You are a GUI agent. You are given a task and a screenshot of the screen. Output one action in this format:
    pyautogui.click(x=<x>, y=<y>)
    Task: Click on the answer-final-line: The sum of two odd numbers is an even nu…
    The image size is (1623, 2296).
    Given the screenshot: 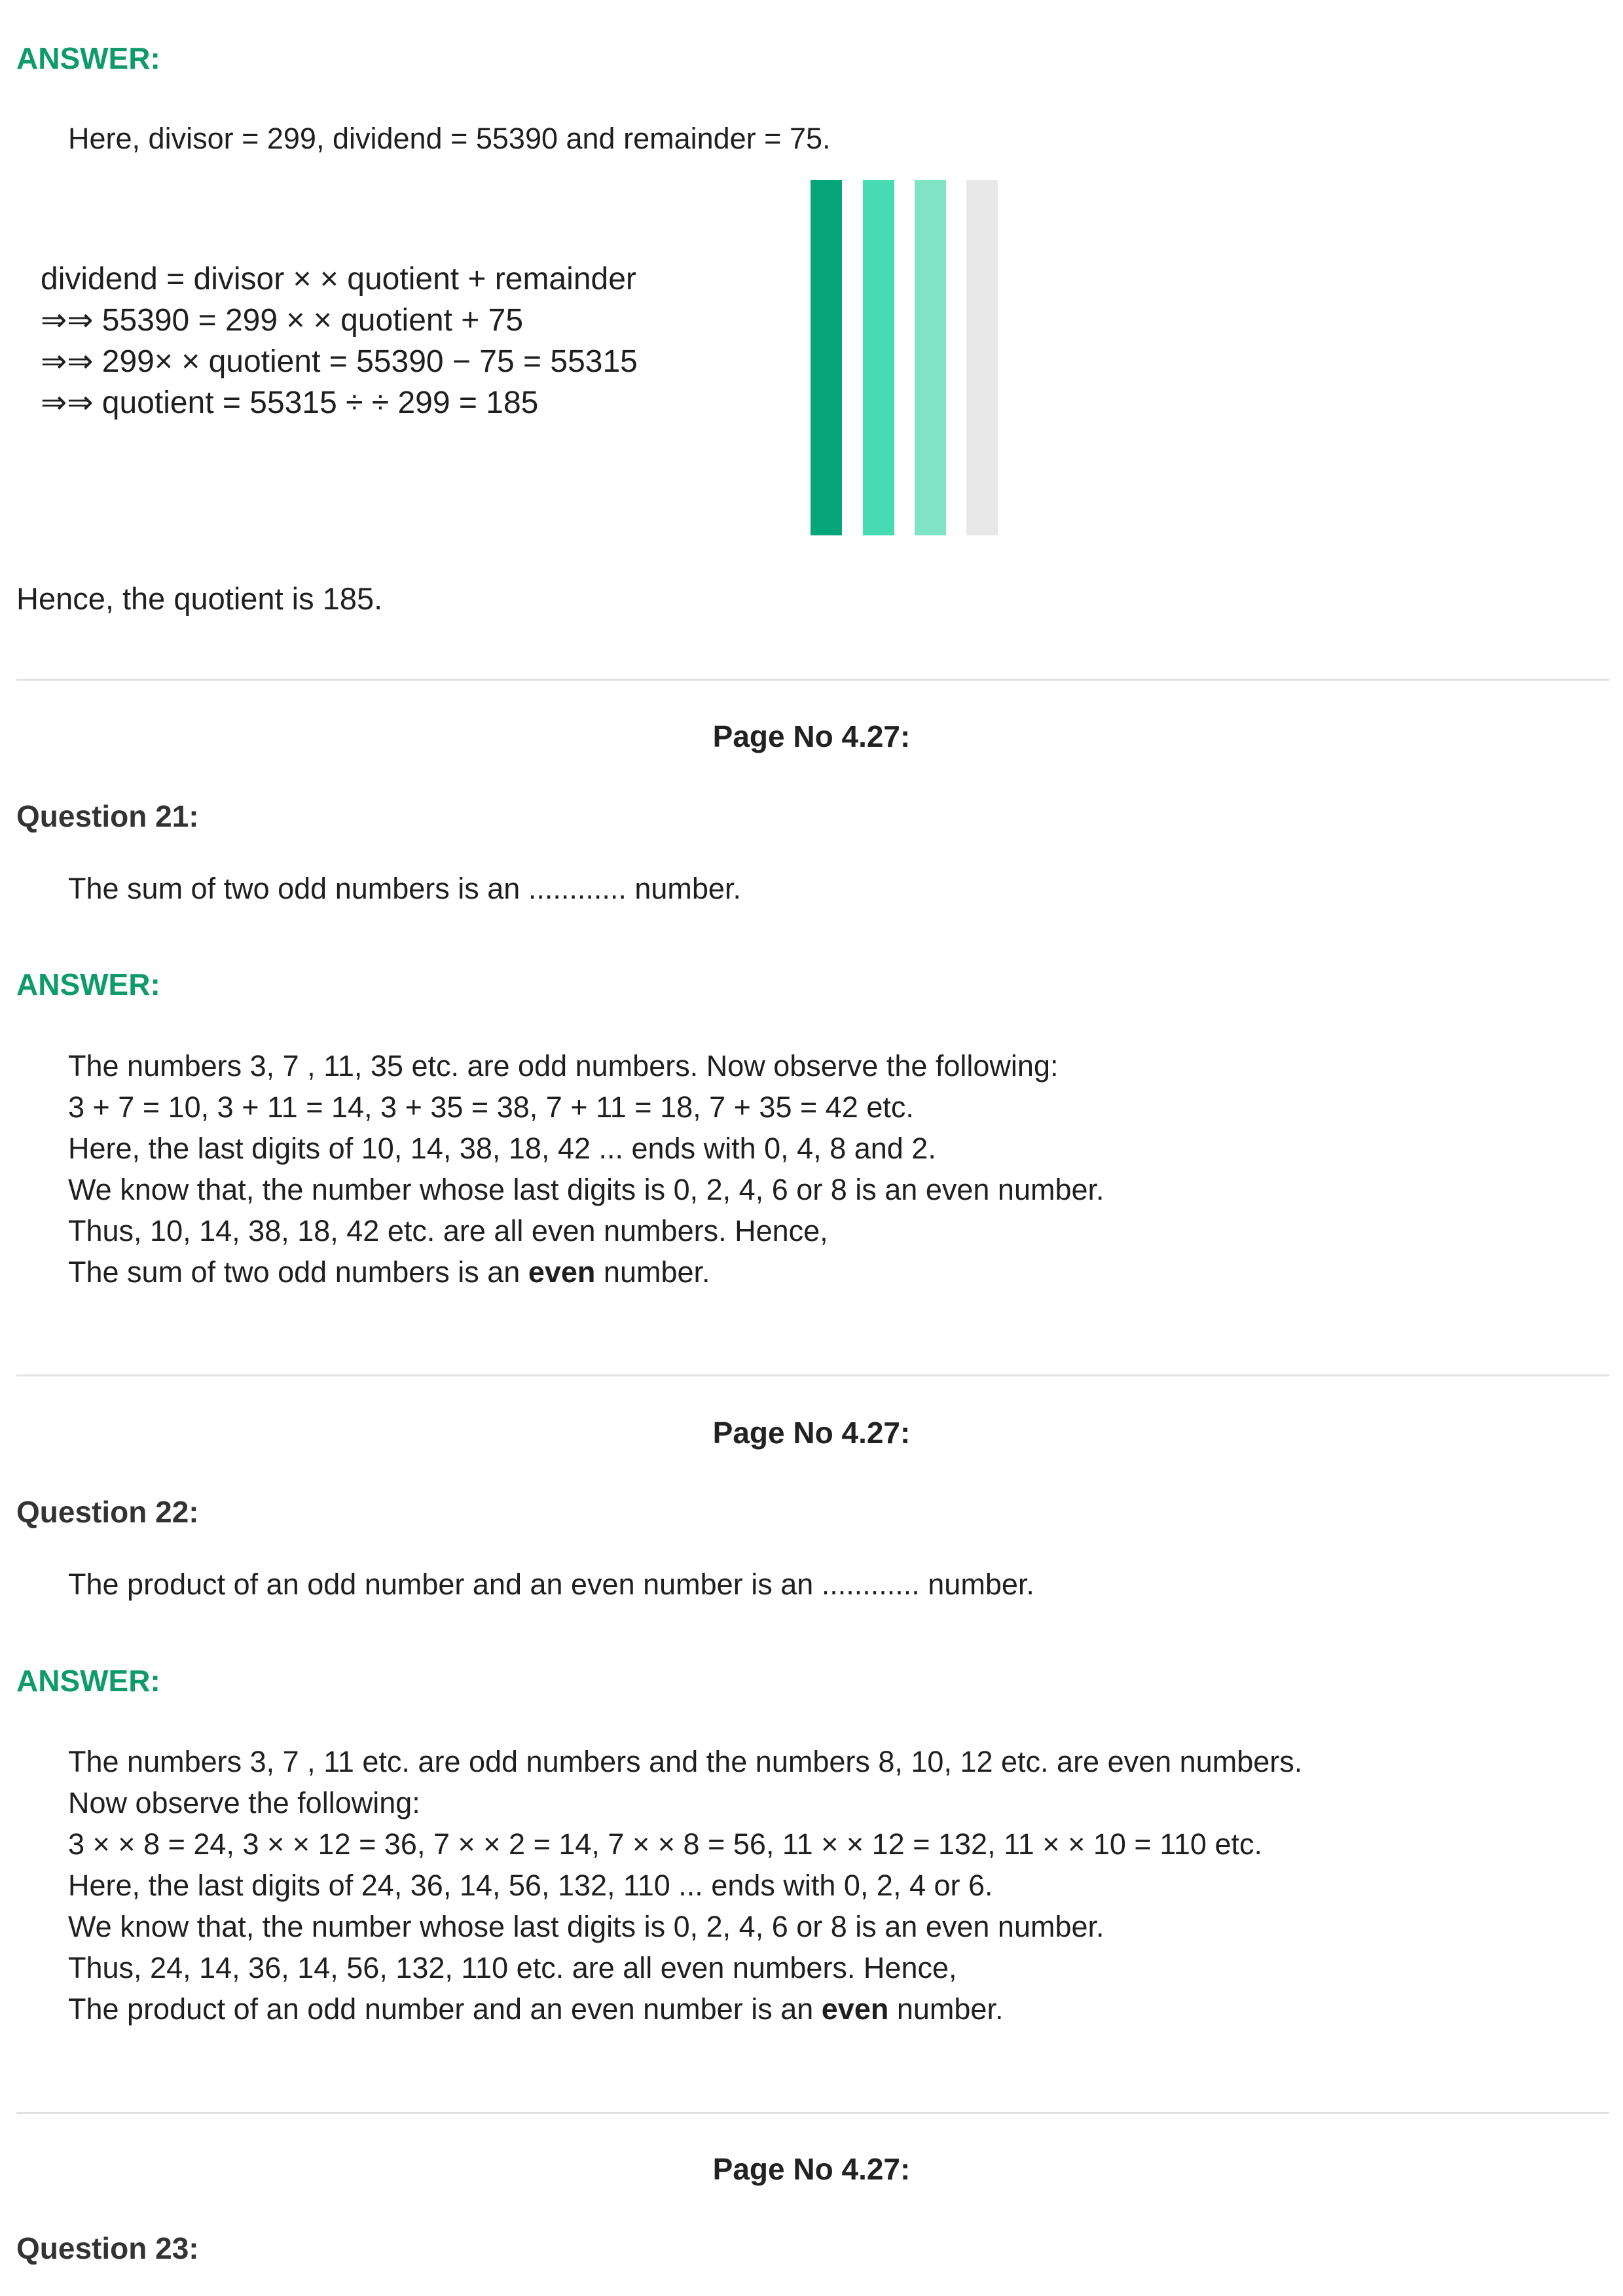 What is the action you would take?
    pyautogui.click(x=389, y=1272)
    